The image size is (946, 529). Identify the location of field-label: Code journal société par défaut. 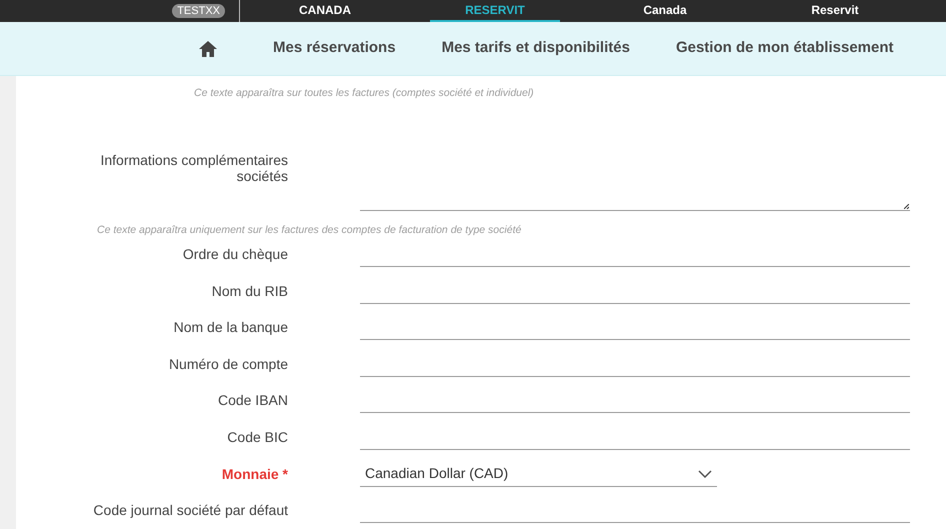
(190, 510).